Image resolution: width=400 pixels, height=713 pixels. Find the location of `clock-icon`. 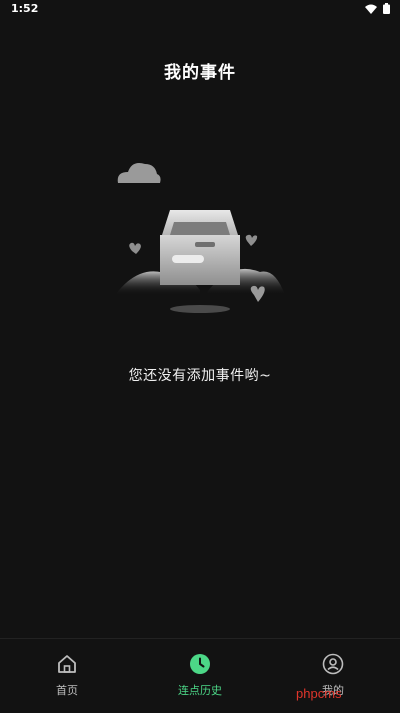

clock-icon is located at coordinates (200, 664).